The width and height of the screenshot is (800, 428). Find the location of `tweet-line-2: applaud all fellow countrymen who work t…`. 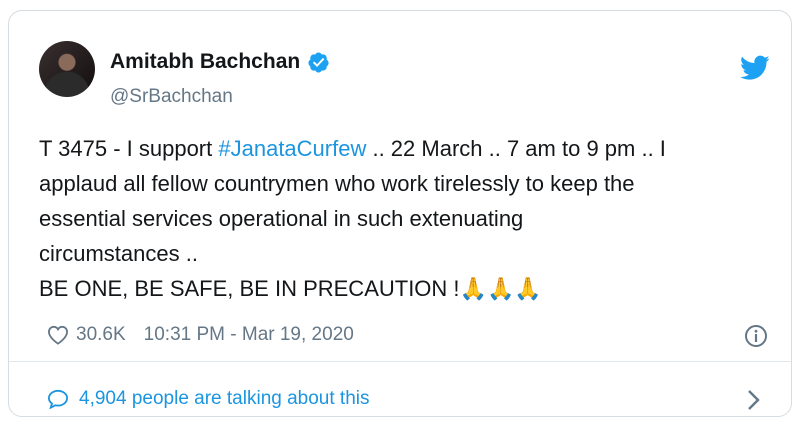

tweet-line-2: applaud all fellow countrymen who work t… is located at coordinates (337, 183).